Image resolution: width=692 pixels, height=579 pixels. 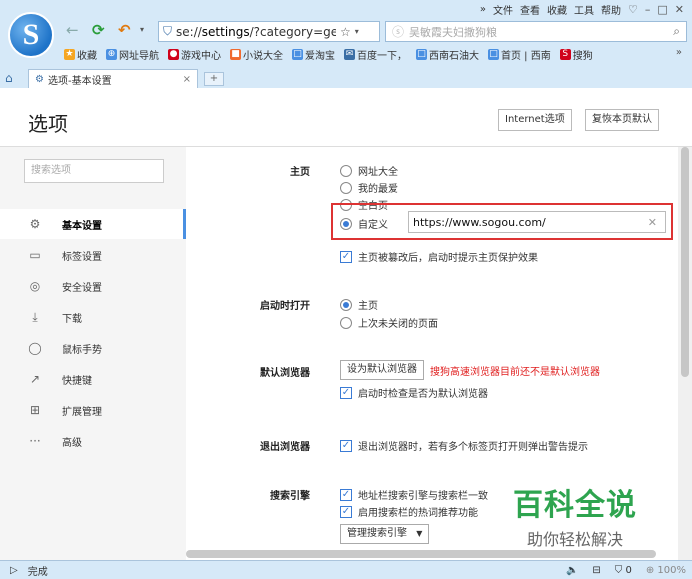 I want to click on sidebar-toggle-icon: ▷, so click(x=14, y=570).